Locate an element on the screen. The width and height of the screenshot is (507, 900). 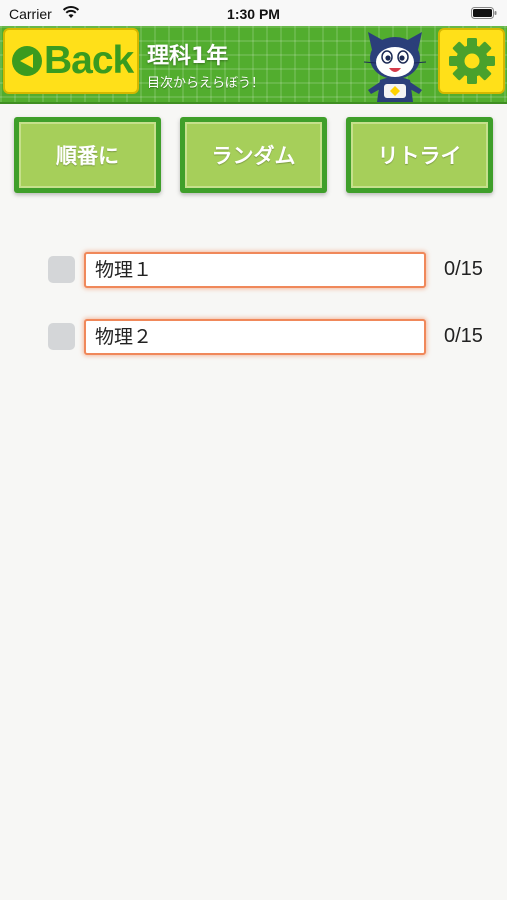
battery-icon is located at coordinates (484, 13).